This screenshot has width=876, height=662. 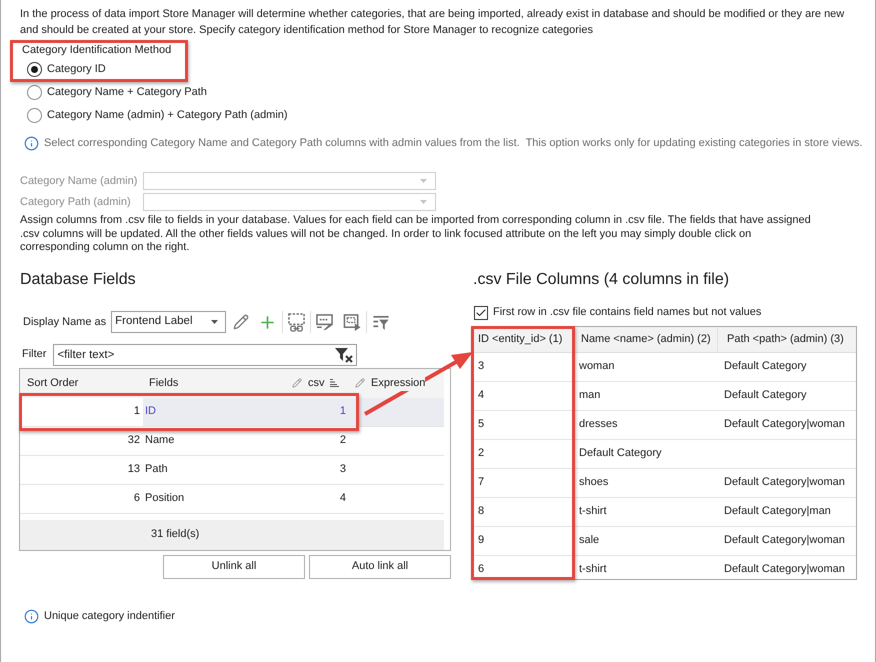 What do you see at coordinates (381, 322) in the screenshot?
I see `list-filter-icon` at bounding box center [381, 322].